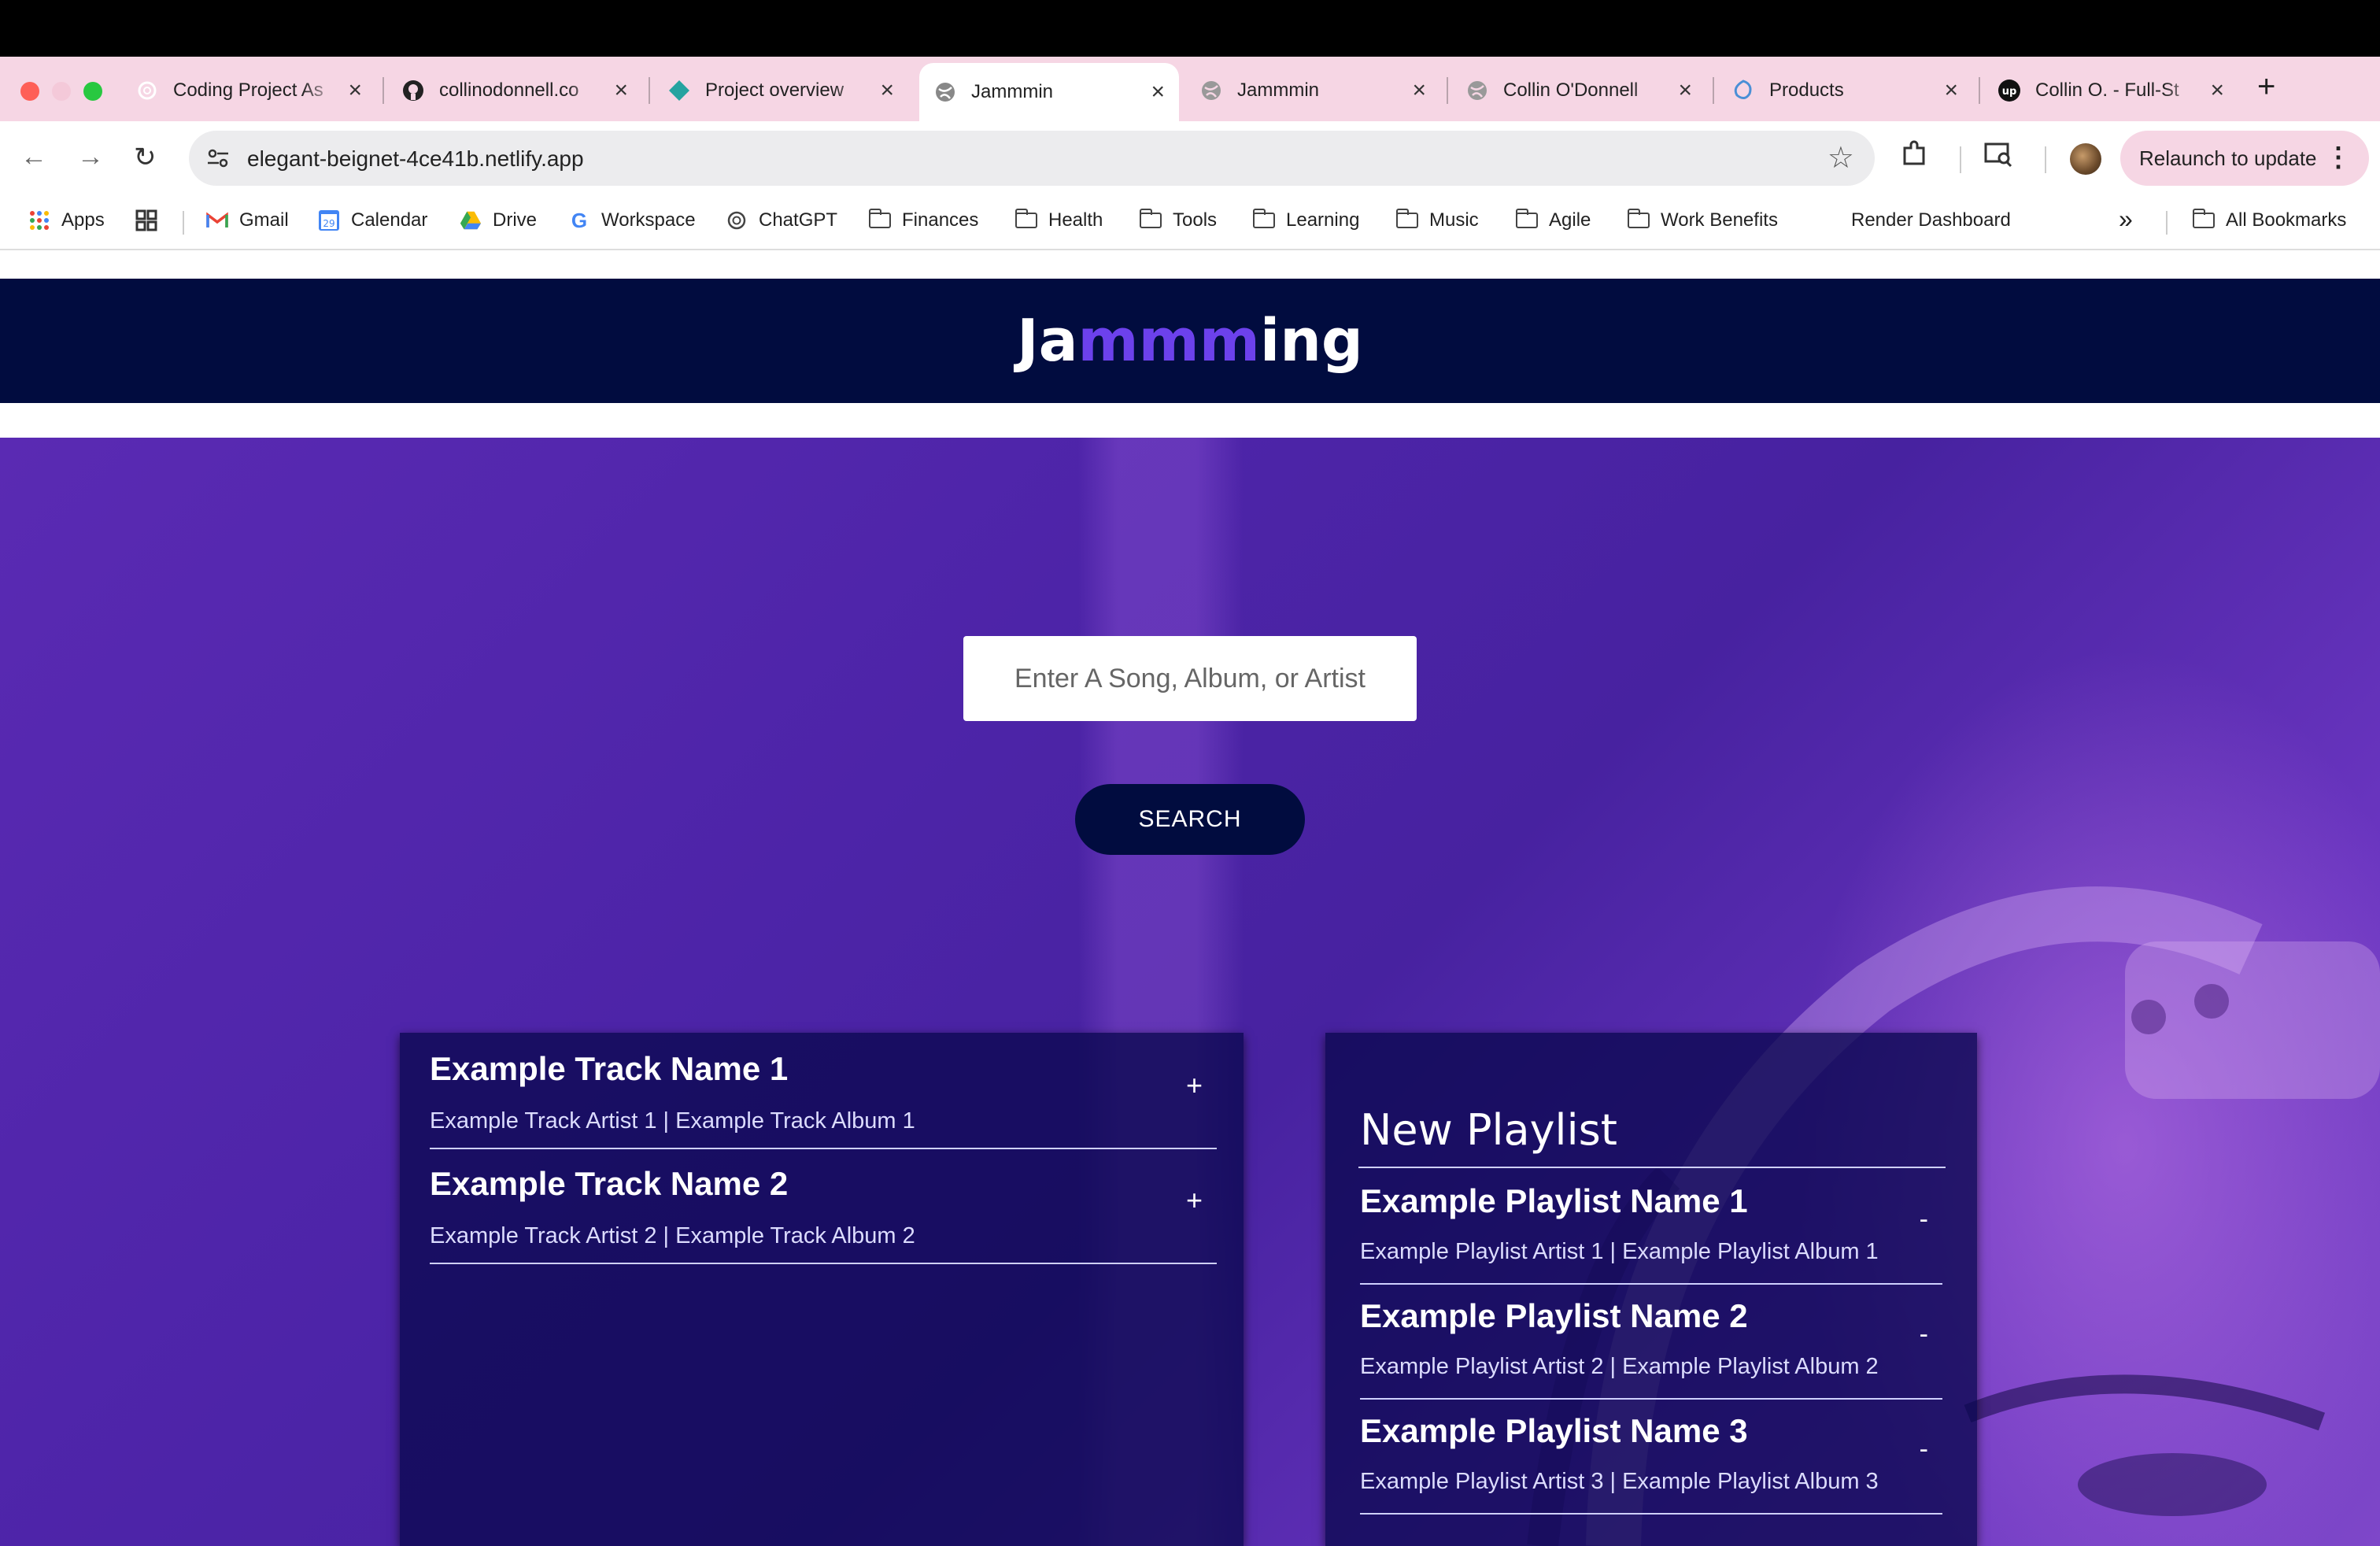 The height and width of the screenshot is (1546, 2380). I want to click on tab-products: Products ×, so click(1844, 91).